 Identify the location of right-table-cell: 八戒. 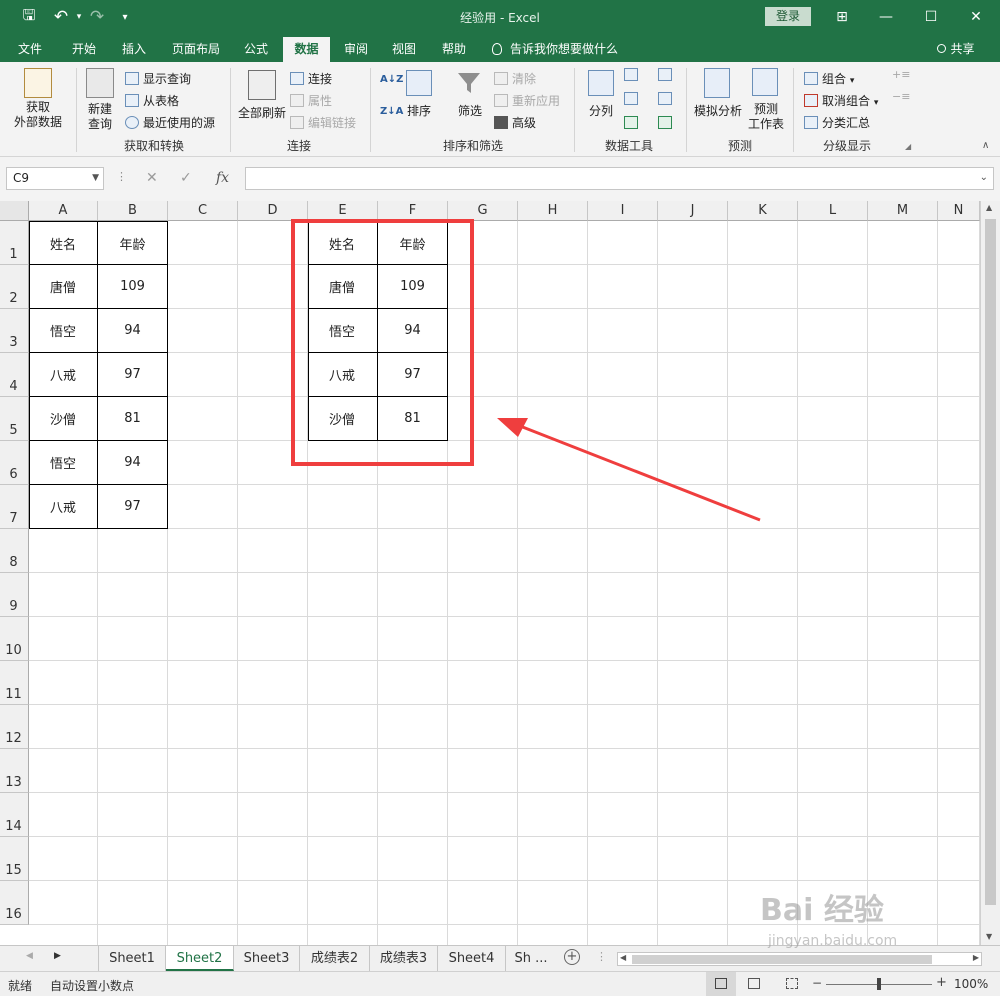
(343, 374).